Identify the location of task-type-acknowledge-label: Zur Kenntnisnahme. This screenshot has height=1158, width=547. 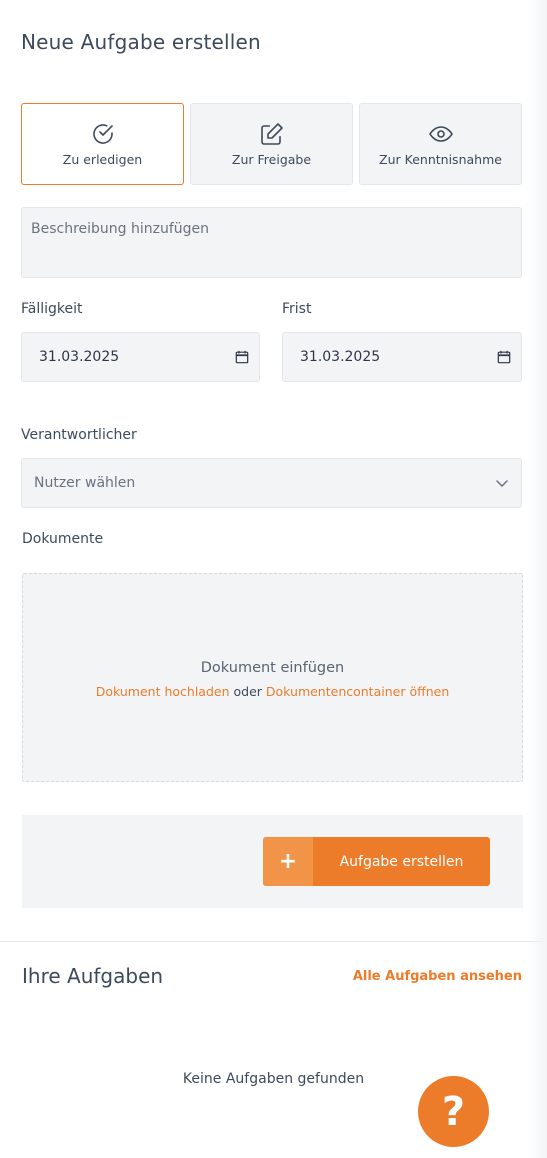
(440, 159).